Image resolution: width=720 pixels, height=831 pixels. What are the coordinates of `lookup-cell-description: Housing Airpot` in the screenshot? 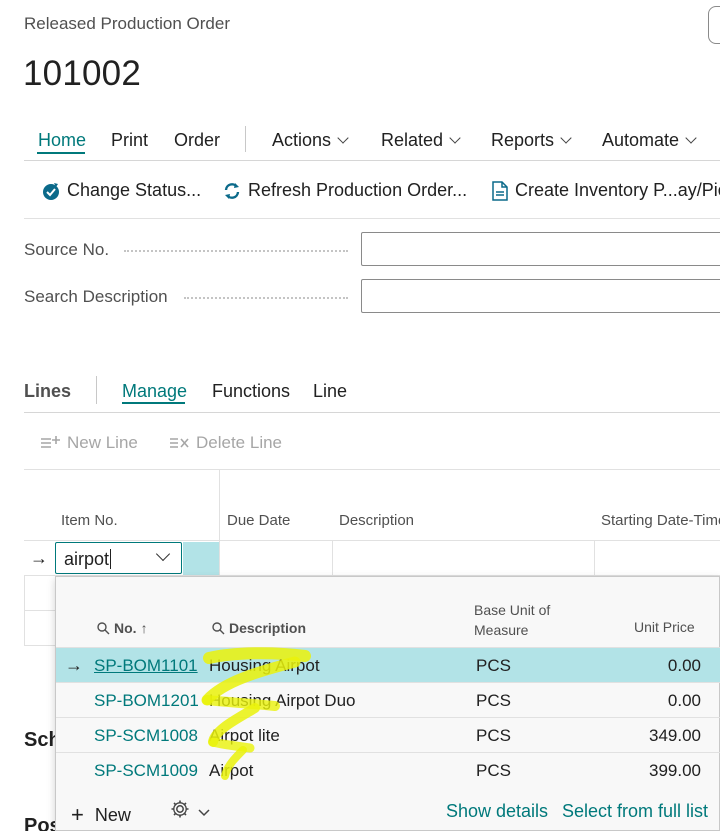 It's located at (264, 665).